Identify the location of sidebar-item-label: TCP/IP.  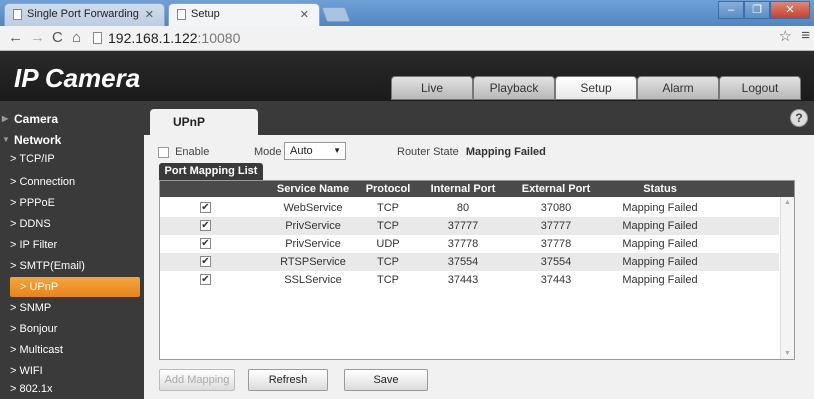
(37, 159).